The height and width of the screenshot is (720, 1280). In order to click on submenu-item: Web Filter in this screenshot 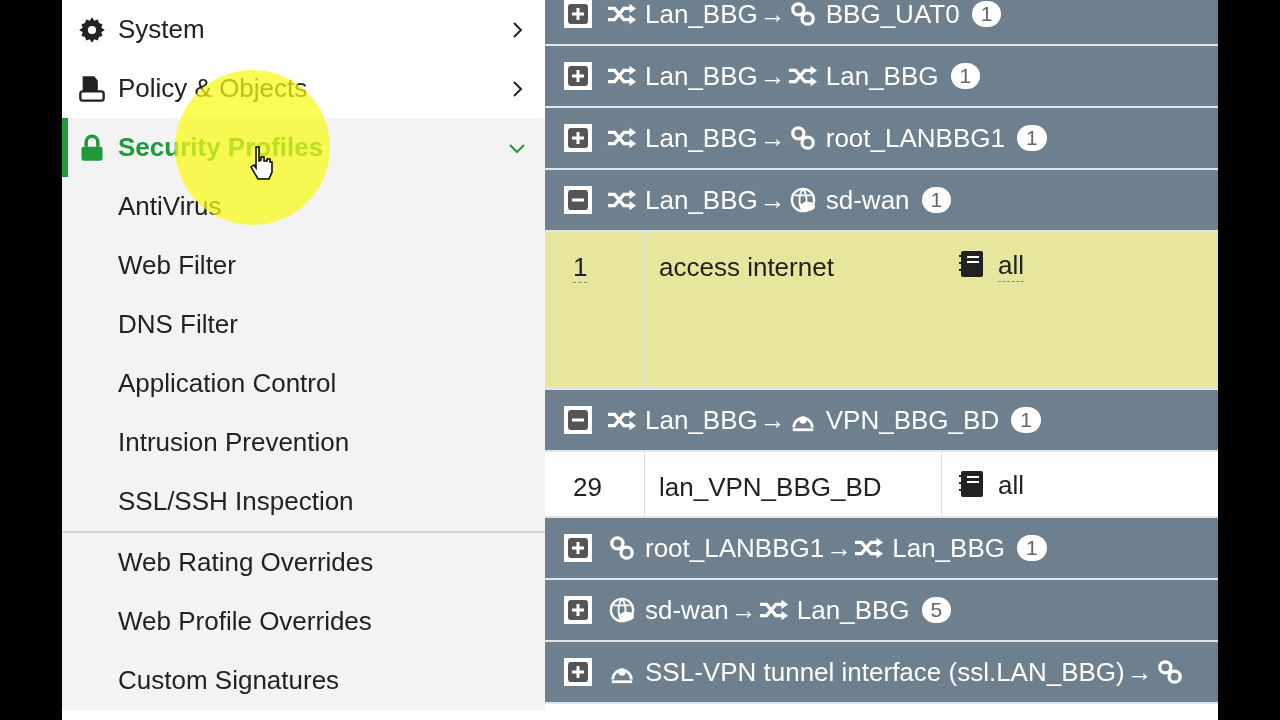, I will do `click(303, 265)`.